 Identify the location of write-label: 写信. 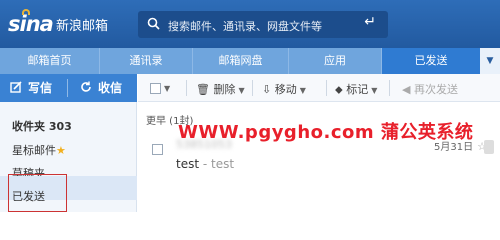
(40, 88).